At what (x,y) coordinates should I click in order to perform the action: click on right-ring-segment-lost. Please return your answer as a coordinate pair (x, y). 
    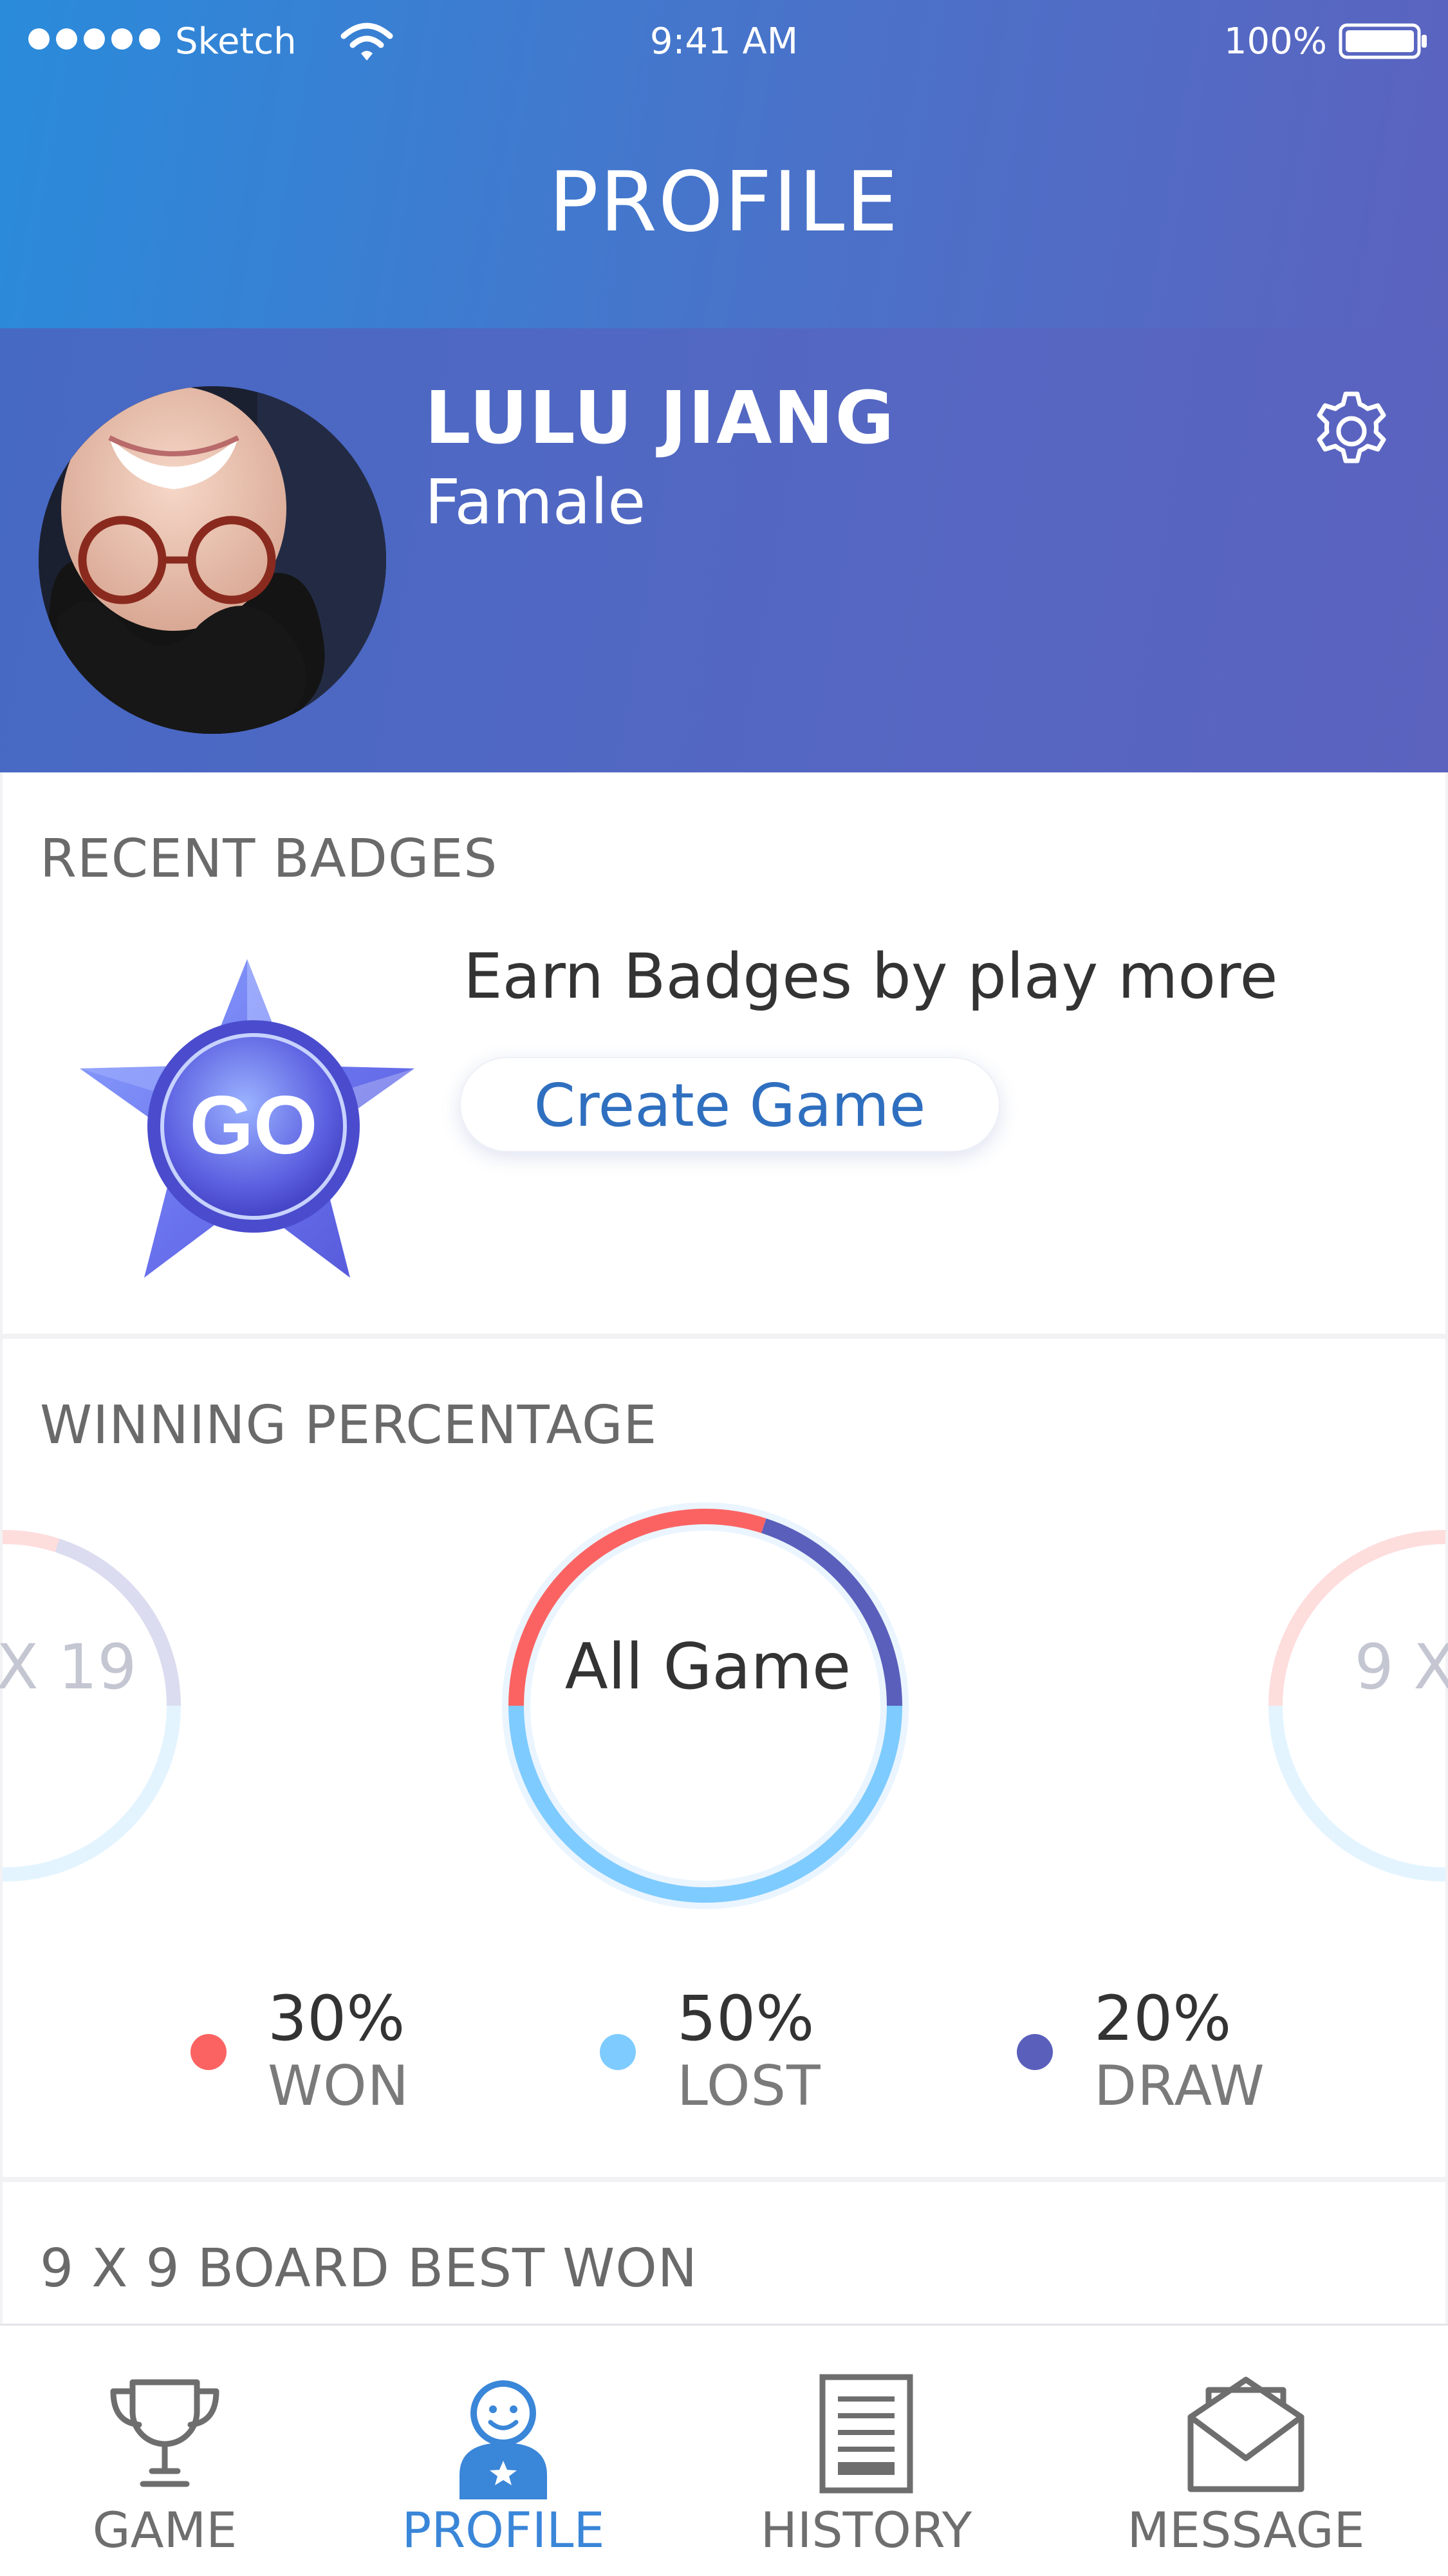
    Looking at the image, I should click on (1356, 1793).